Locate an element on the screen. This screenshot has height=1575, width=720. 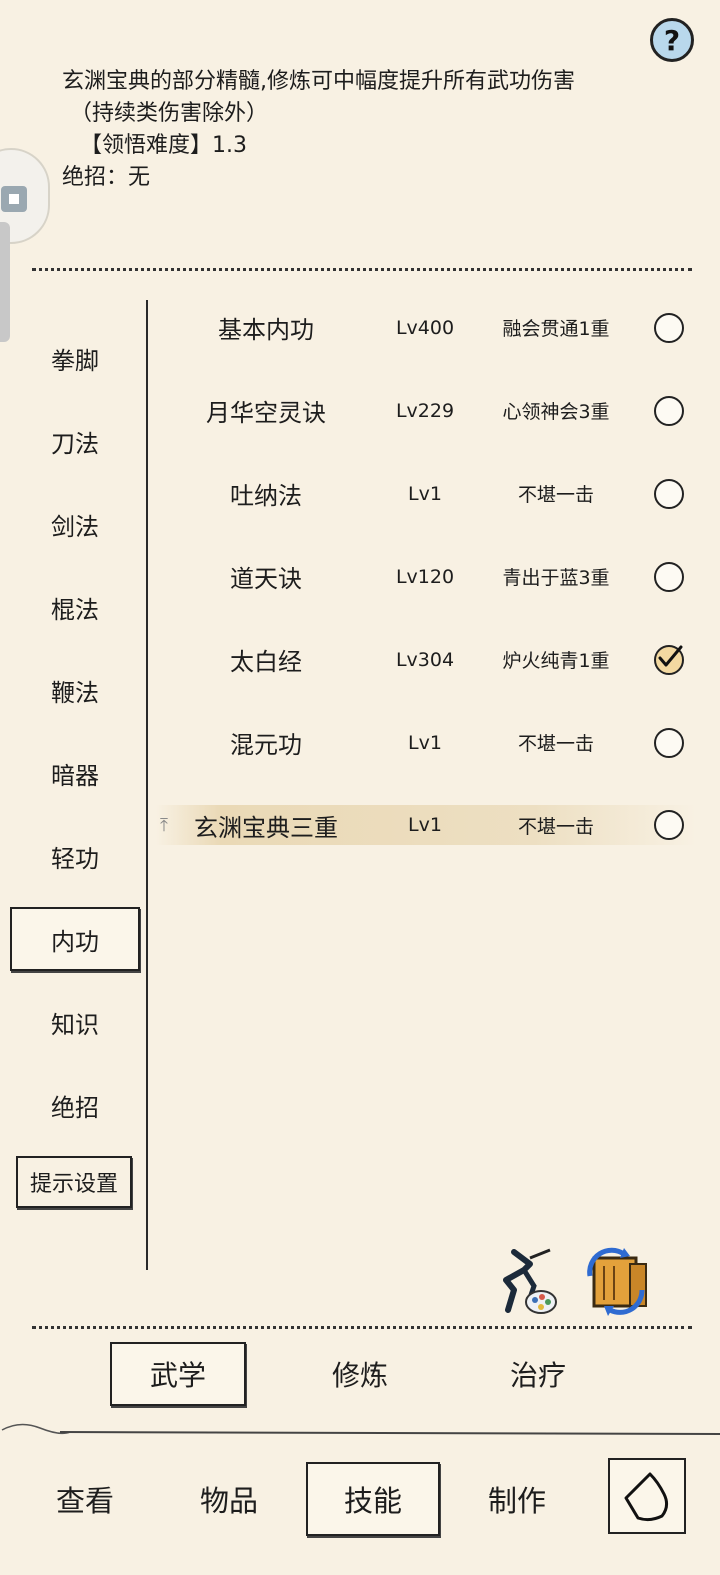
bottom-divider is located at coordinates (362, 1327).